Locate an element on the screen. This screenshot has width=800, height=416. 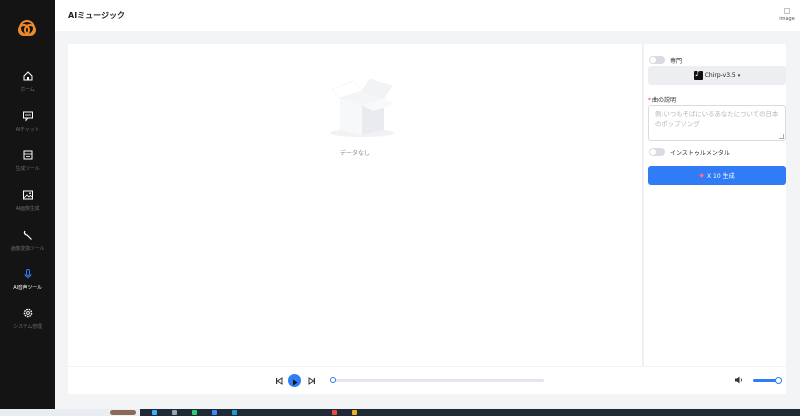
sidebar-item-label: AIチャット is located at coordinates (27, 130).